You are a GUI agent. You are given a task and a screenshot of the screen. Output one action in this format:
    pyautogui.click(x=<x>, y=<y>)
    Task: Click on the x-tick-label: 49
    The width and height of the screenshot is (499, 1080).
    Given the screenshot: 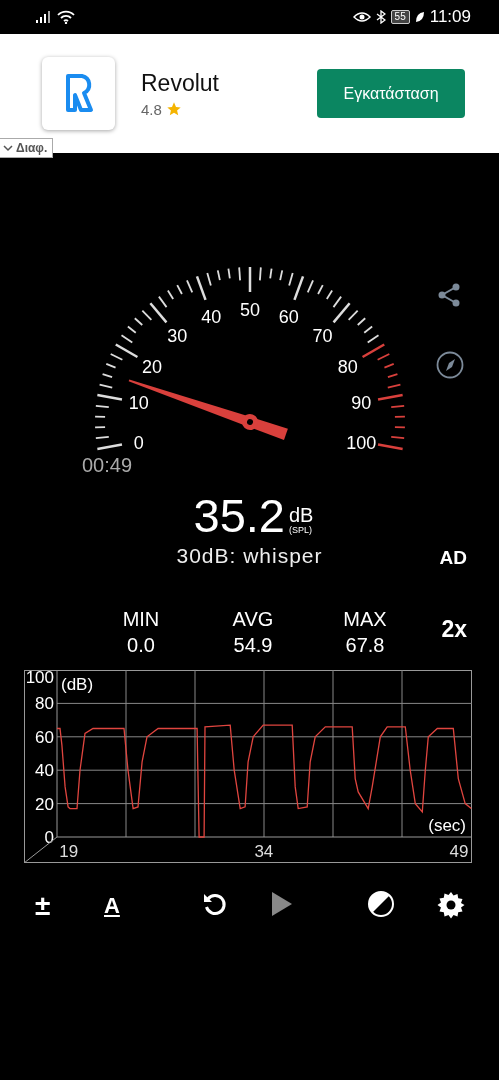 What is the action you would take?
    pyautogui.click(x=459, y=851)
    